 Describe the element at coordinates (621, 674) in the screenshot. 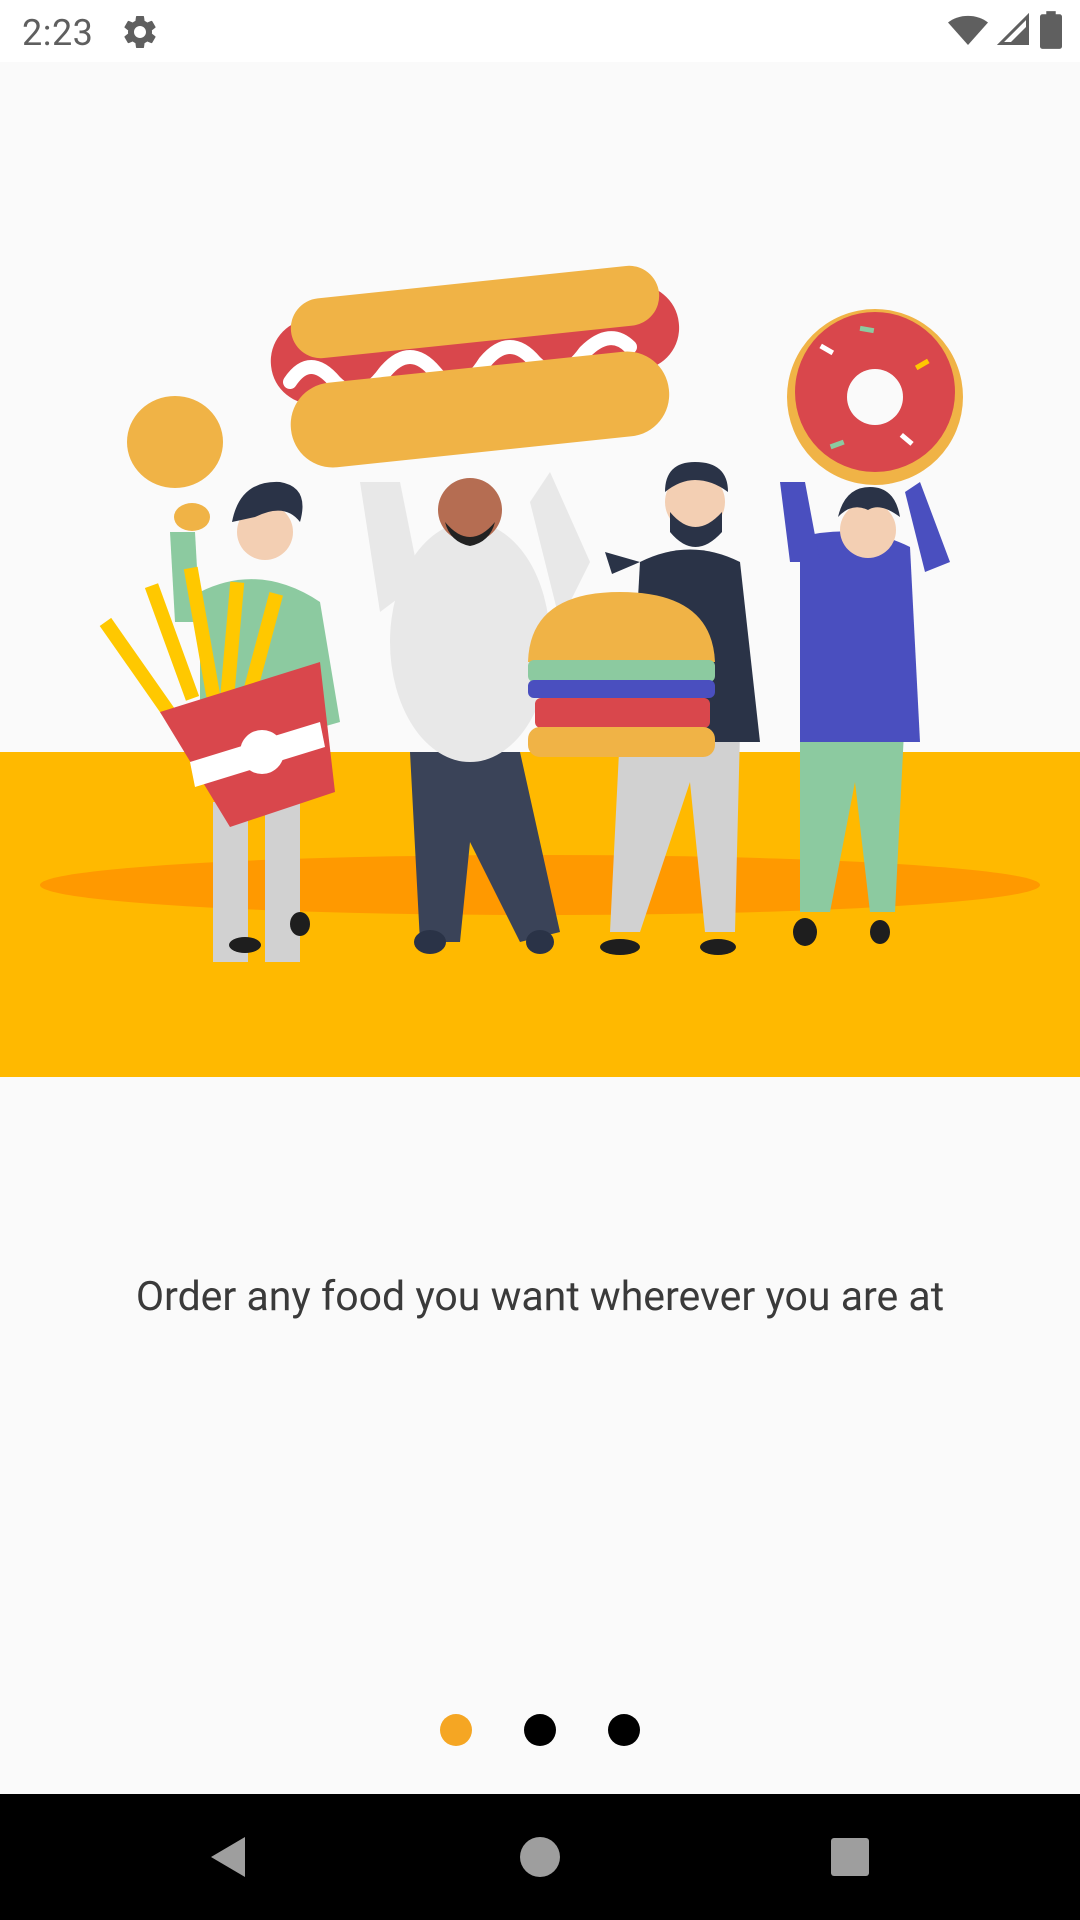

I see `burger` at that location.